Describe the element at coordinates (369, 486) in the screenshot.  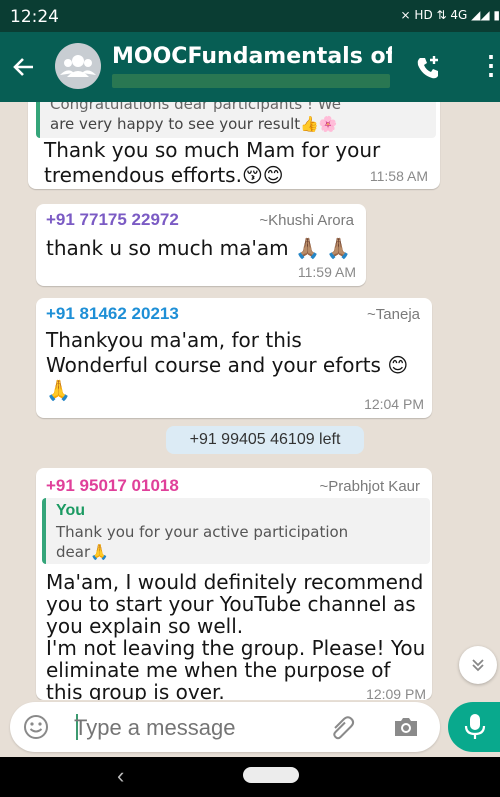
I see `sender-name: ~Prabhjot Kaur` at that location.